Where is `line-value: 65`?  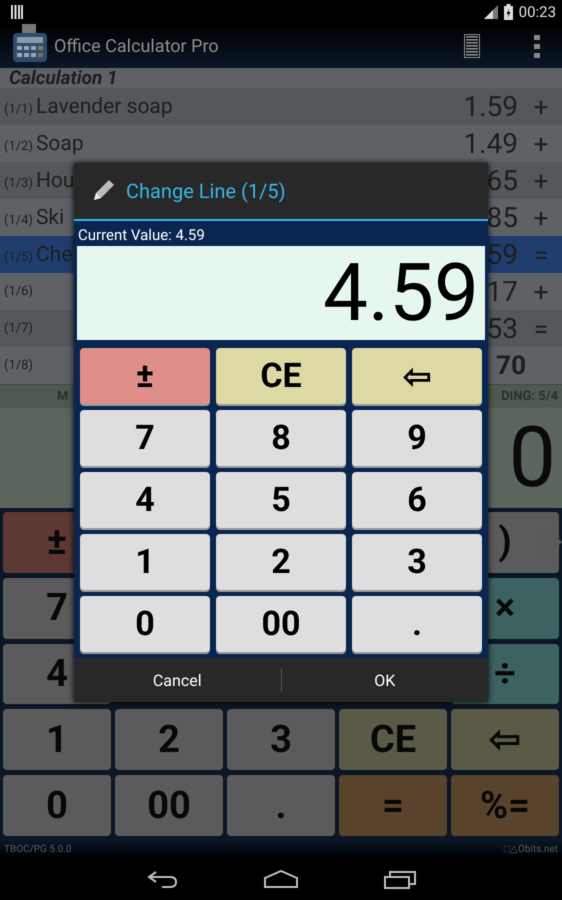
line-value: 65 is located at coordinates (502, 180).